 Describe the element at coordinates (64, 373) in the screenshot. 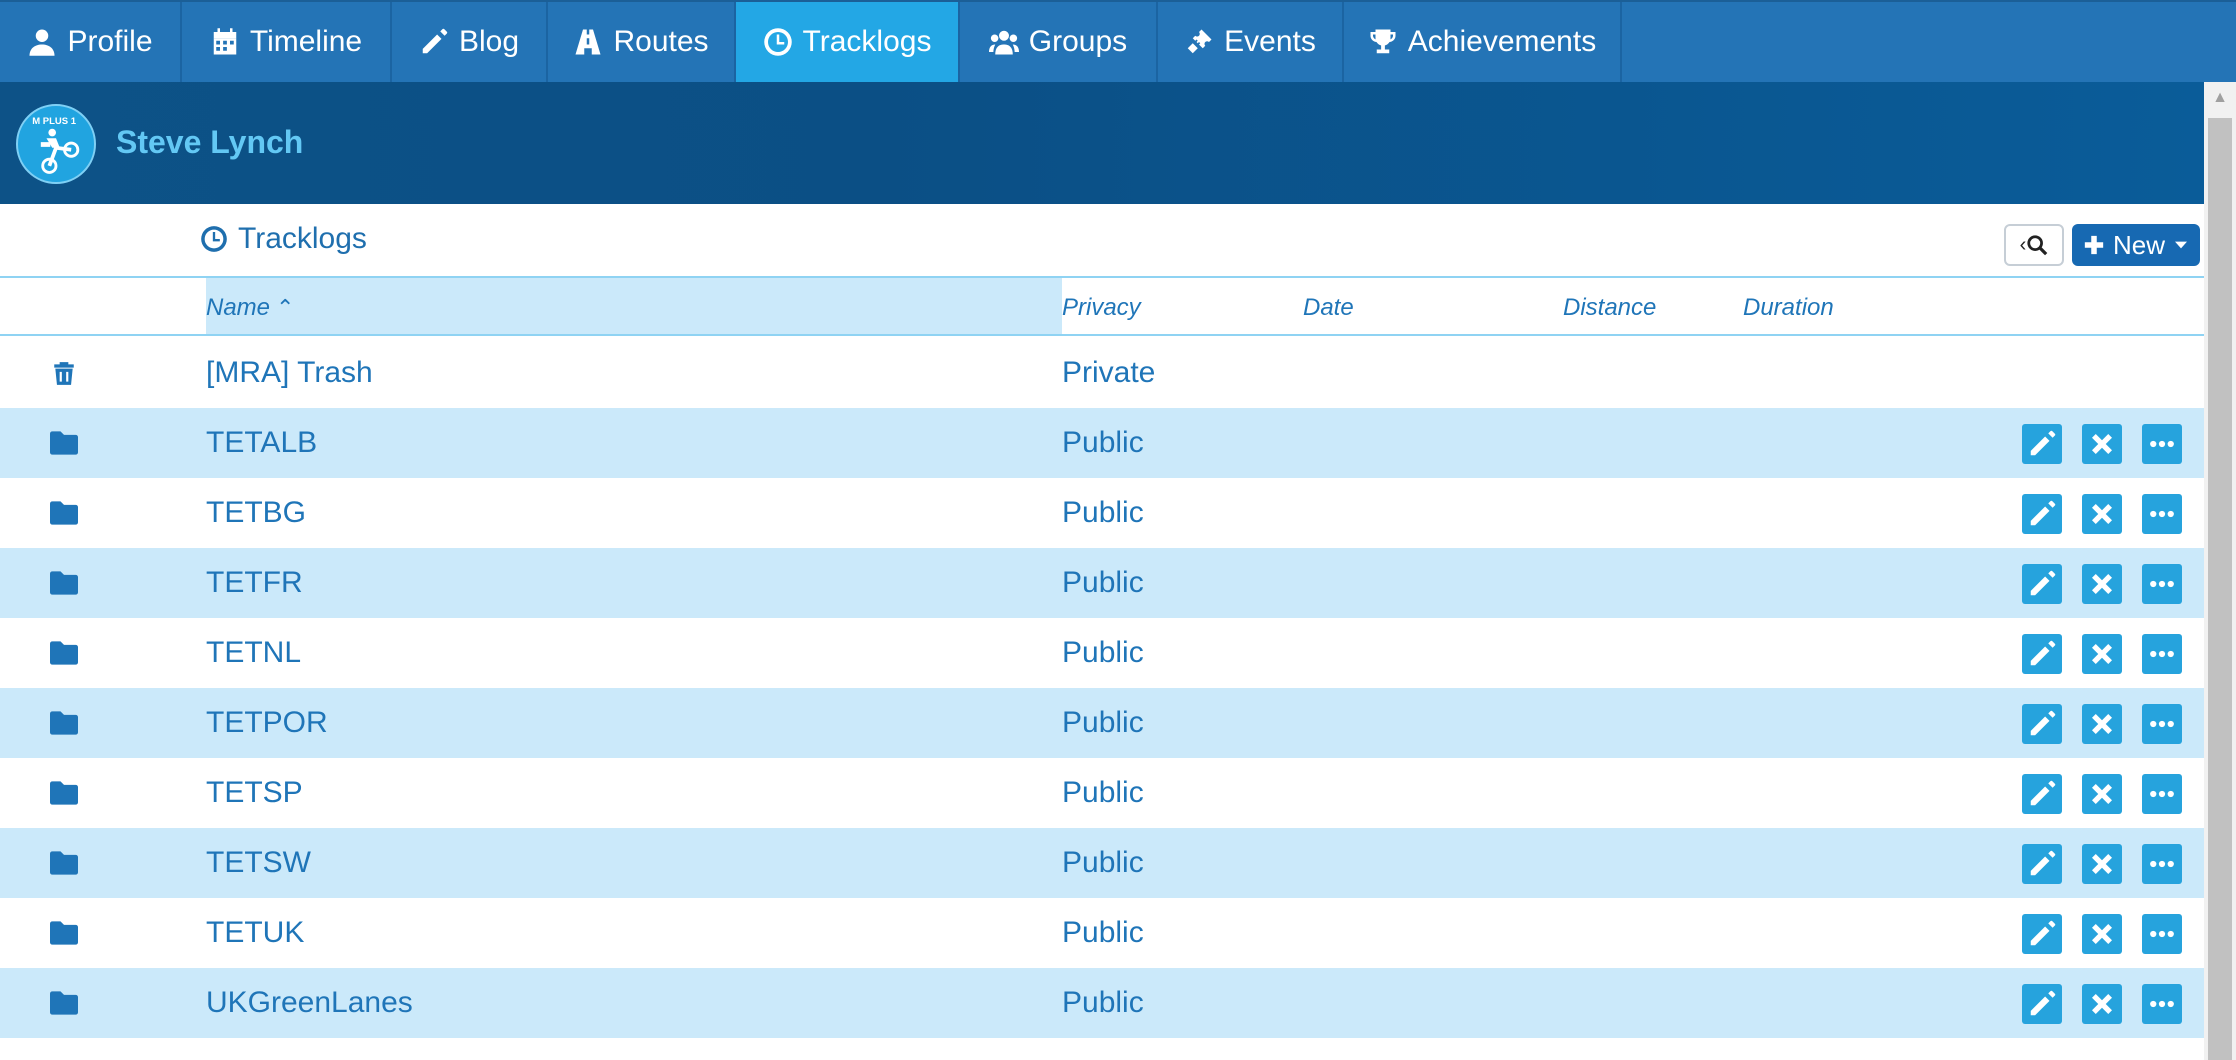

I see `trash-icon` at that location.